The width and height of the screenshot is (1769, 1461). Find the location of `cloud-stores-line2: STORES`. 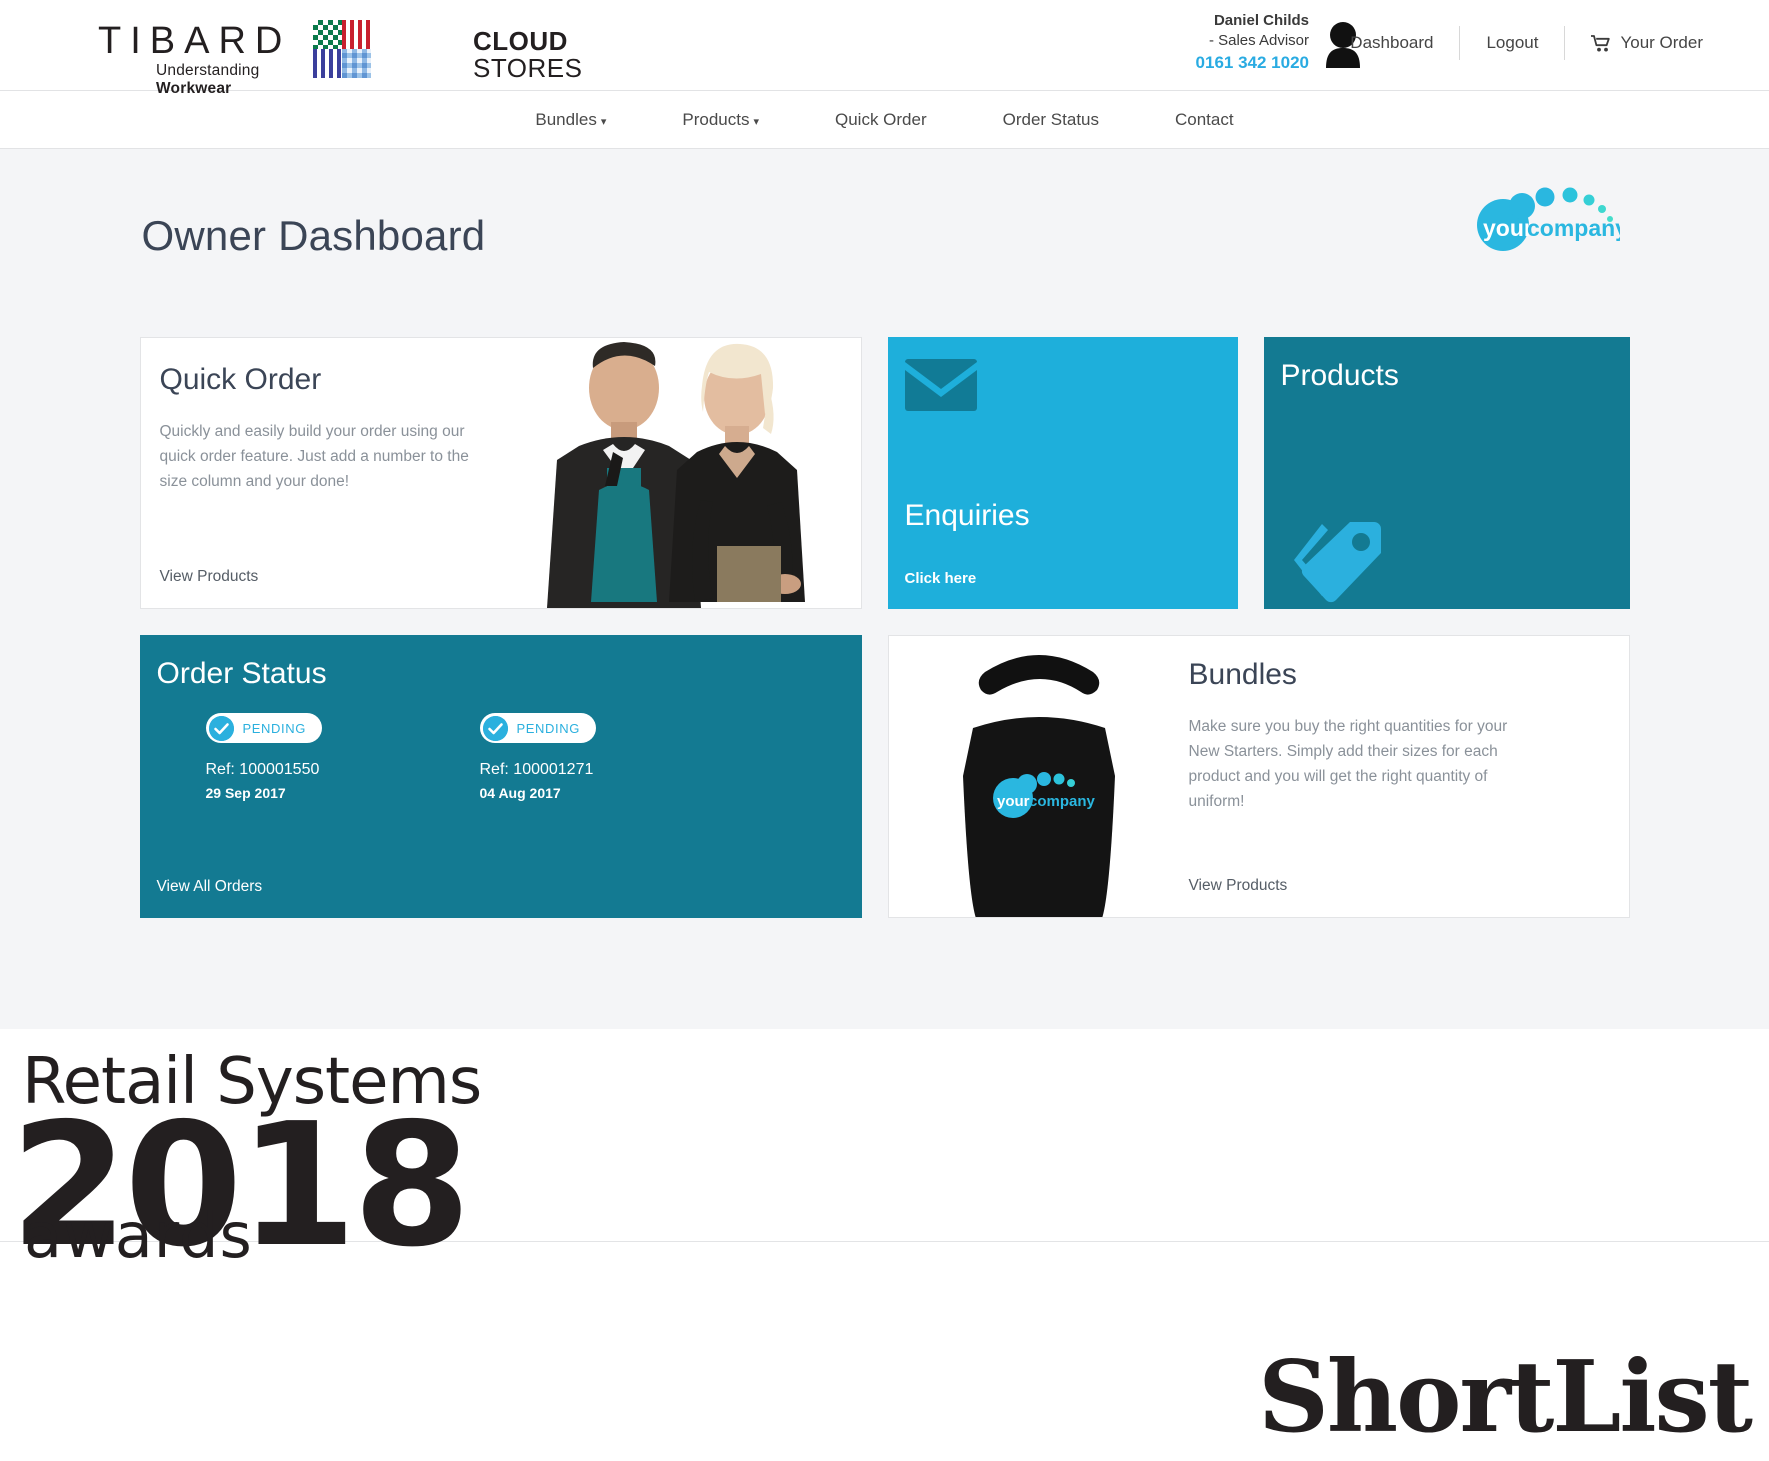

cloud-stores-line2: STORES is located at coordinates (528, 67).